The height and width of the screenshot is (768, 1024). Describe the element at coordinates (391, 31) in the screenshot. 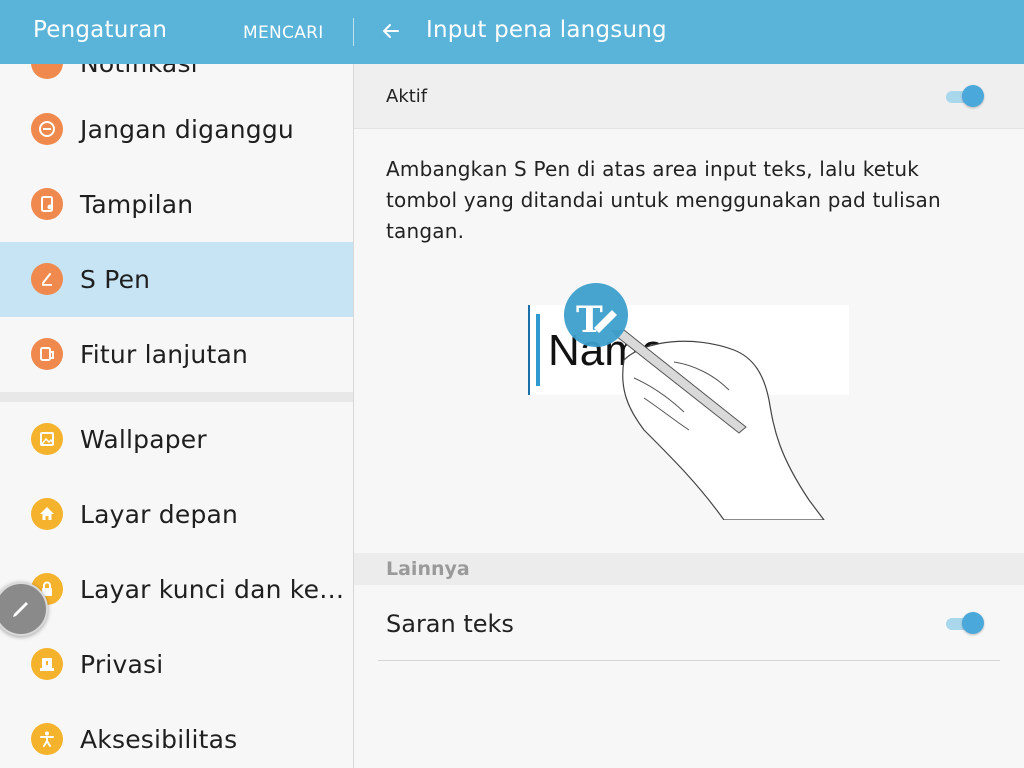

I see `back-arrow-icon` at that location.